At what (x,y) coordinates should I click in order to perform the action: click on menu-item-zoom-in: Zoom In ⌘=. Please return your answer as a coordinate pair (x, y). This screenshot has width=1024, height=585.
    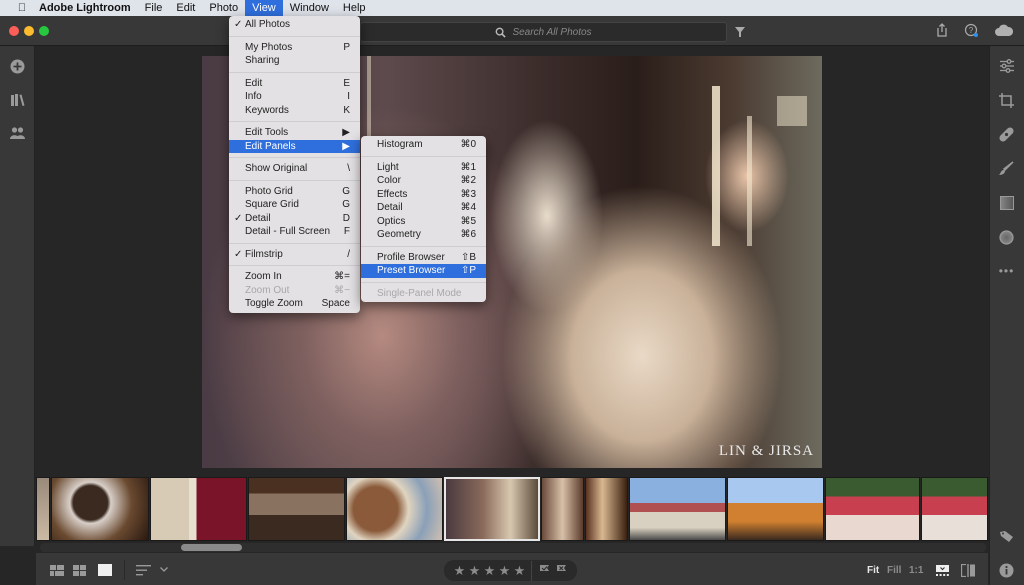
    Looking at the image, I should click on (294, 277).